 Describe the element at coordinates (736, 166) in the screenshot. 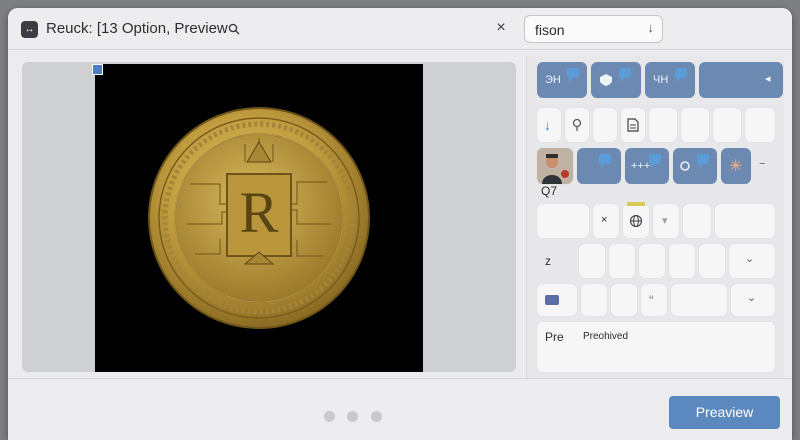

I see `tile-r3-4: ✳` at that location.